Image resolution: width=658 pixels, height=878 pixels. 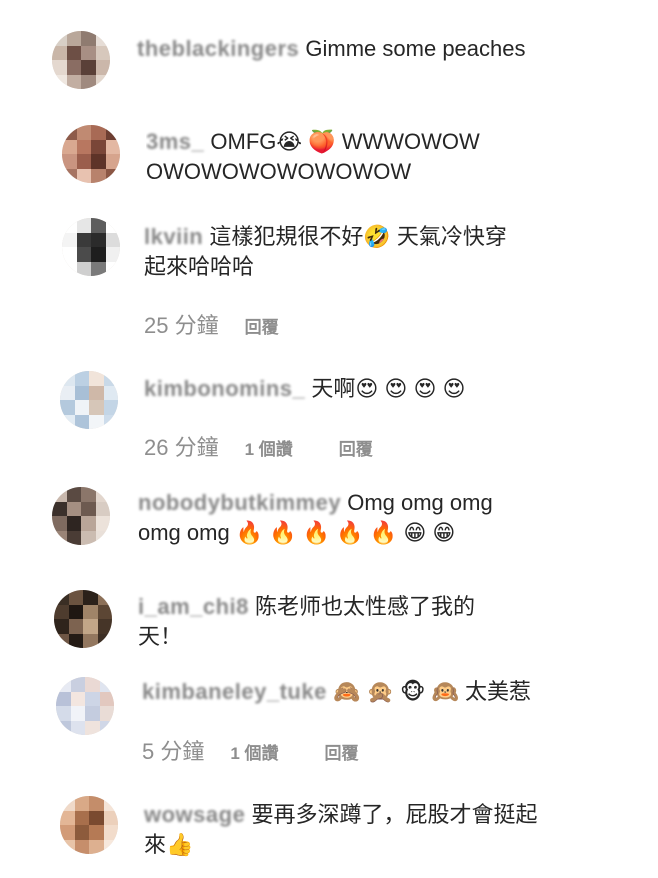 What do you see at coordinates (334, 252) in the screenshot?
I see `comment-body: lkviin 這樣犯規很不好🤣 天氣冷快穿起來哈哈哈` at bounding box center [334, 252].